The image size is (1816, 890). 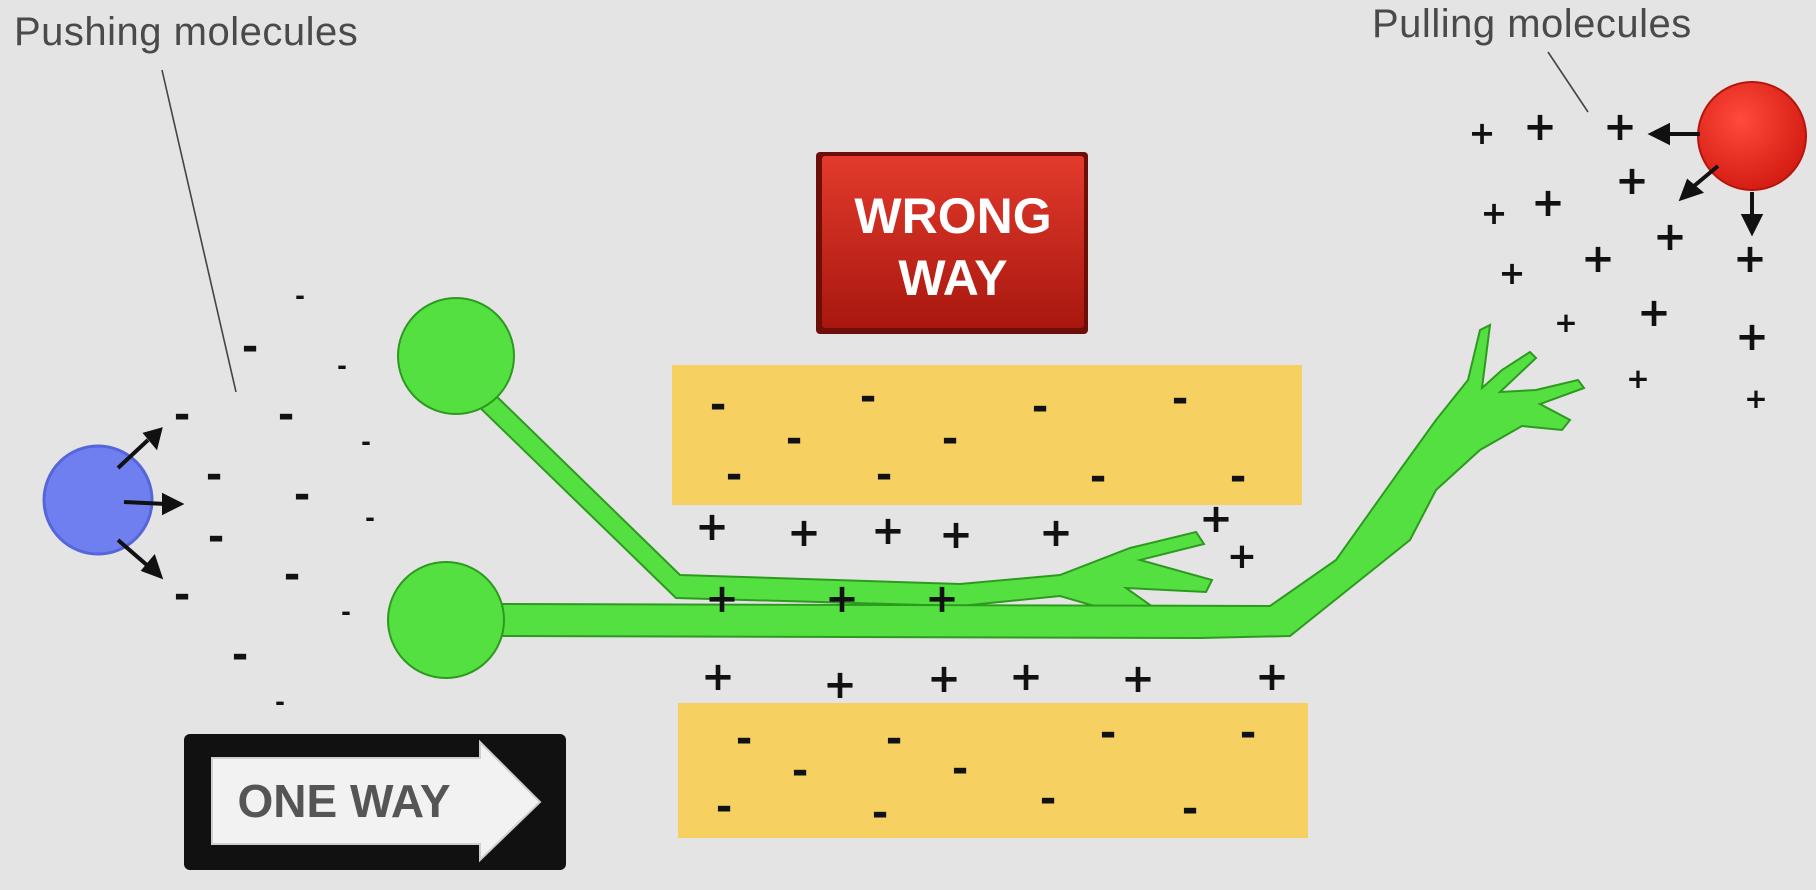 I want to click on one-way-sign: ONE WAY, so click(x=375, y=802).